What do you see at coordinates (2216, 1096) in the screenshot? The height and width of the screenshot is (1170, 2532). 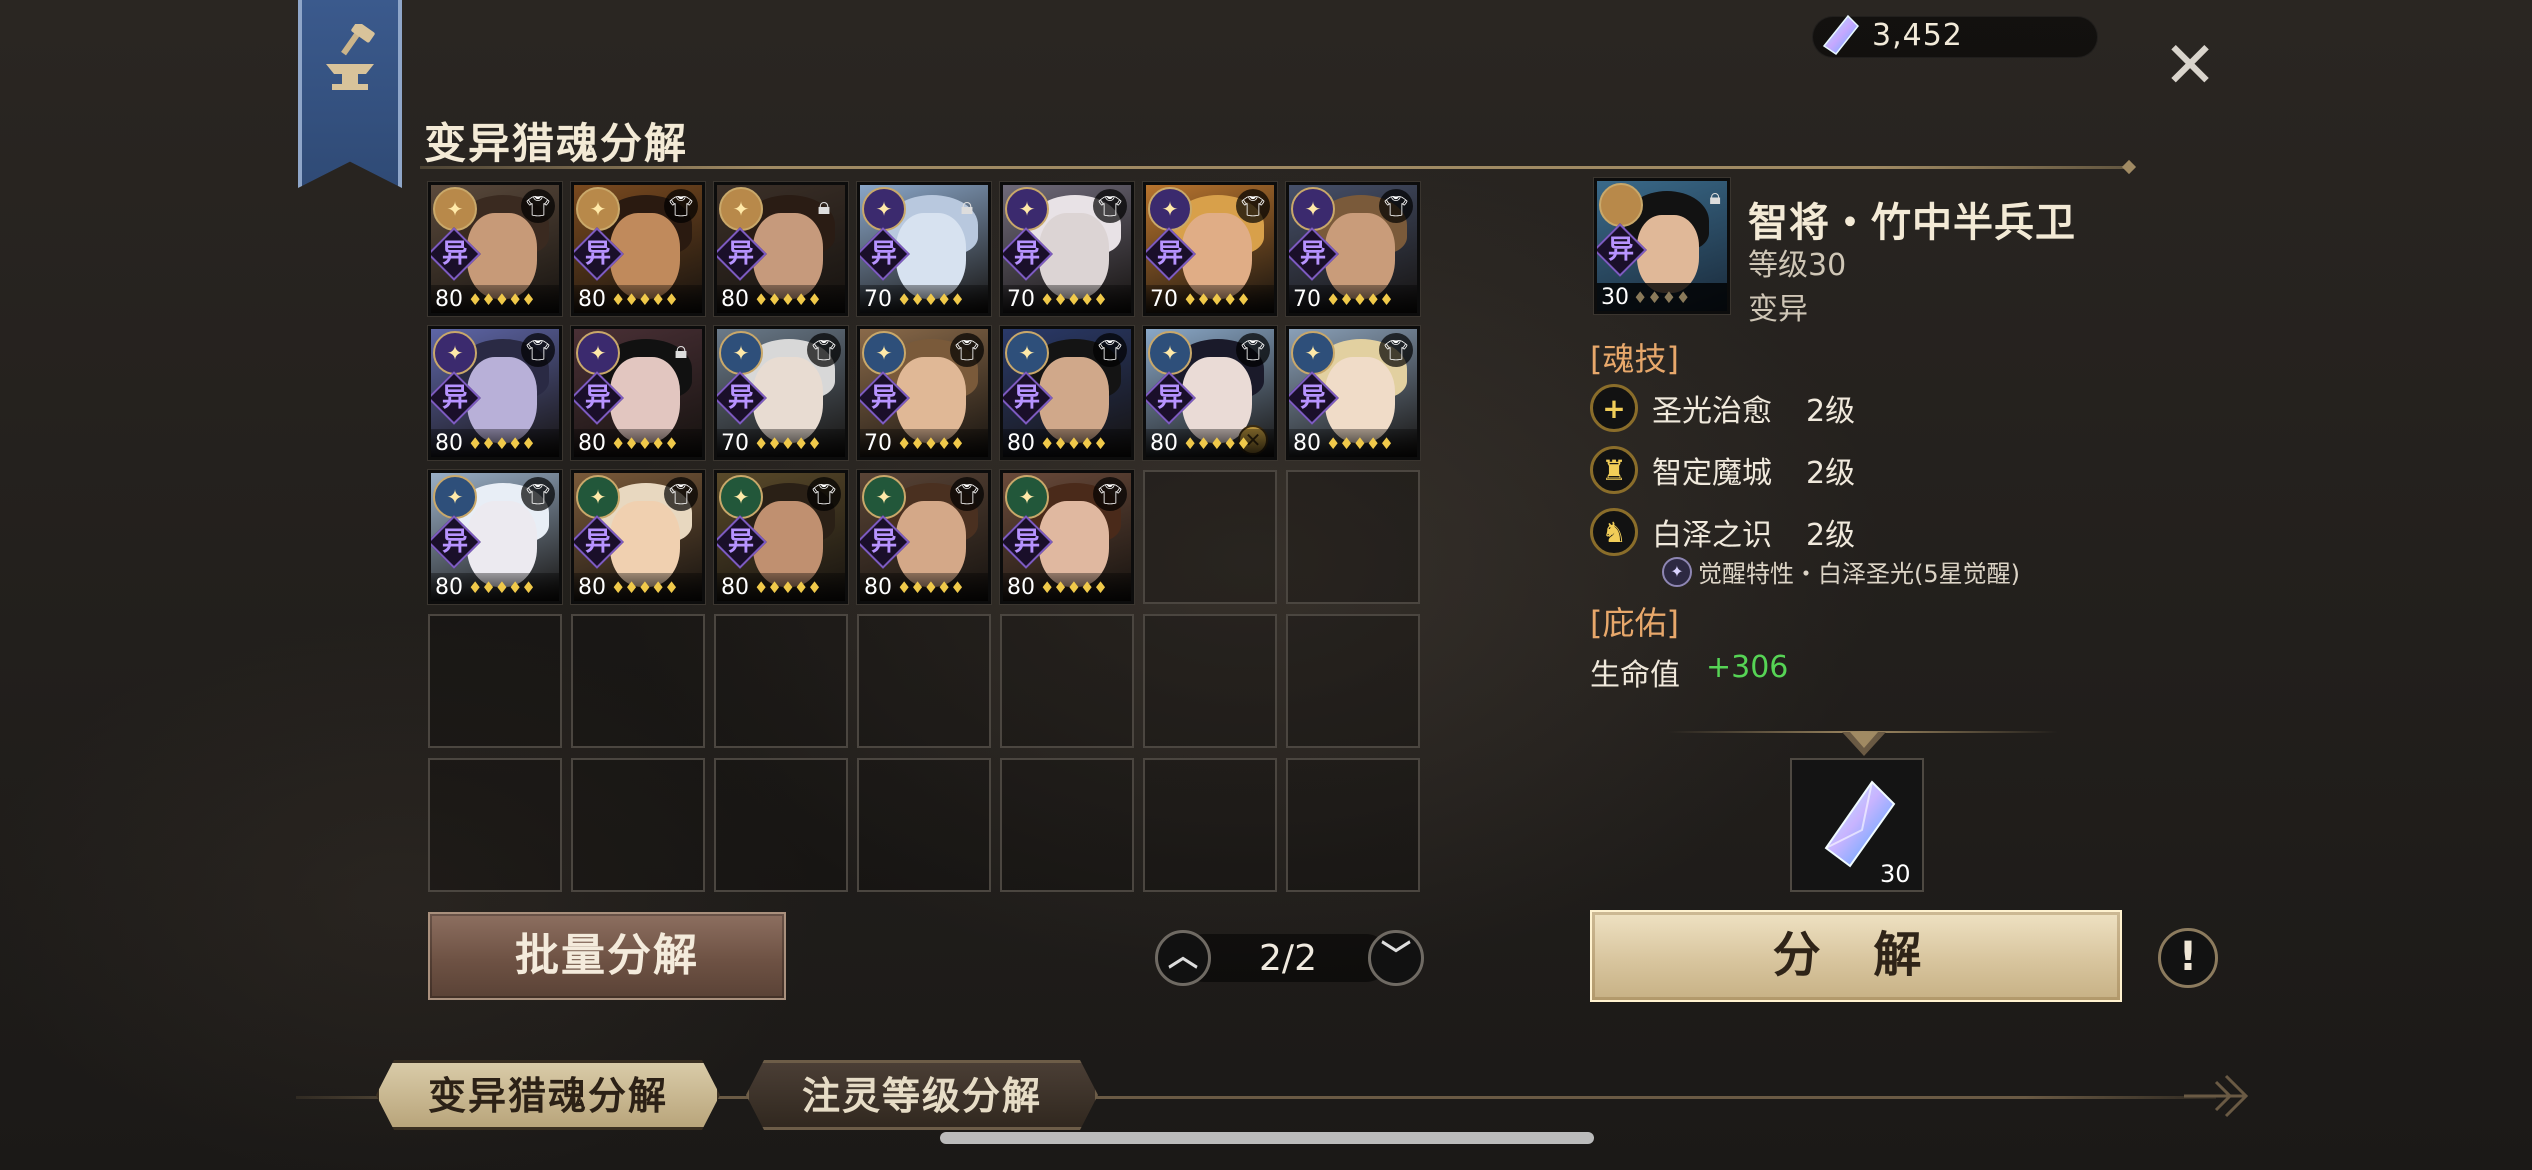 I see `ornament-icon` at bounding box center [2216, 1096].